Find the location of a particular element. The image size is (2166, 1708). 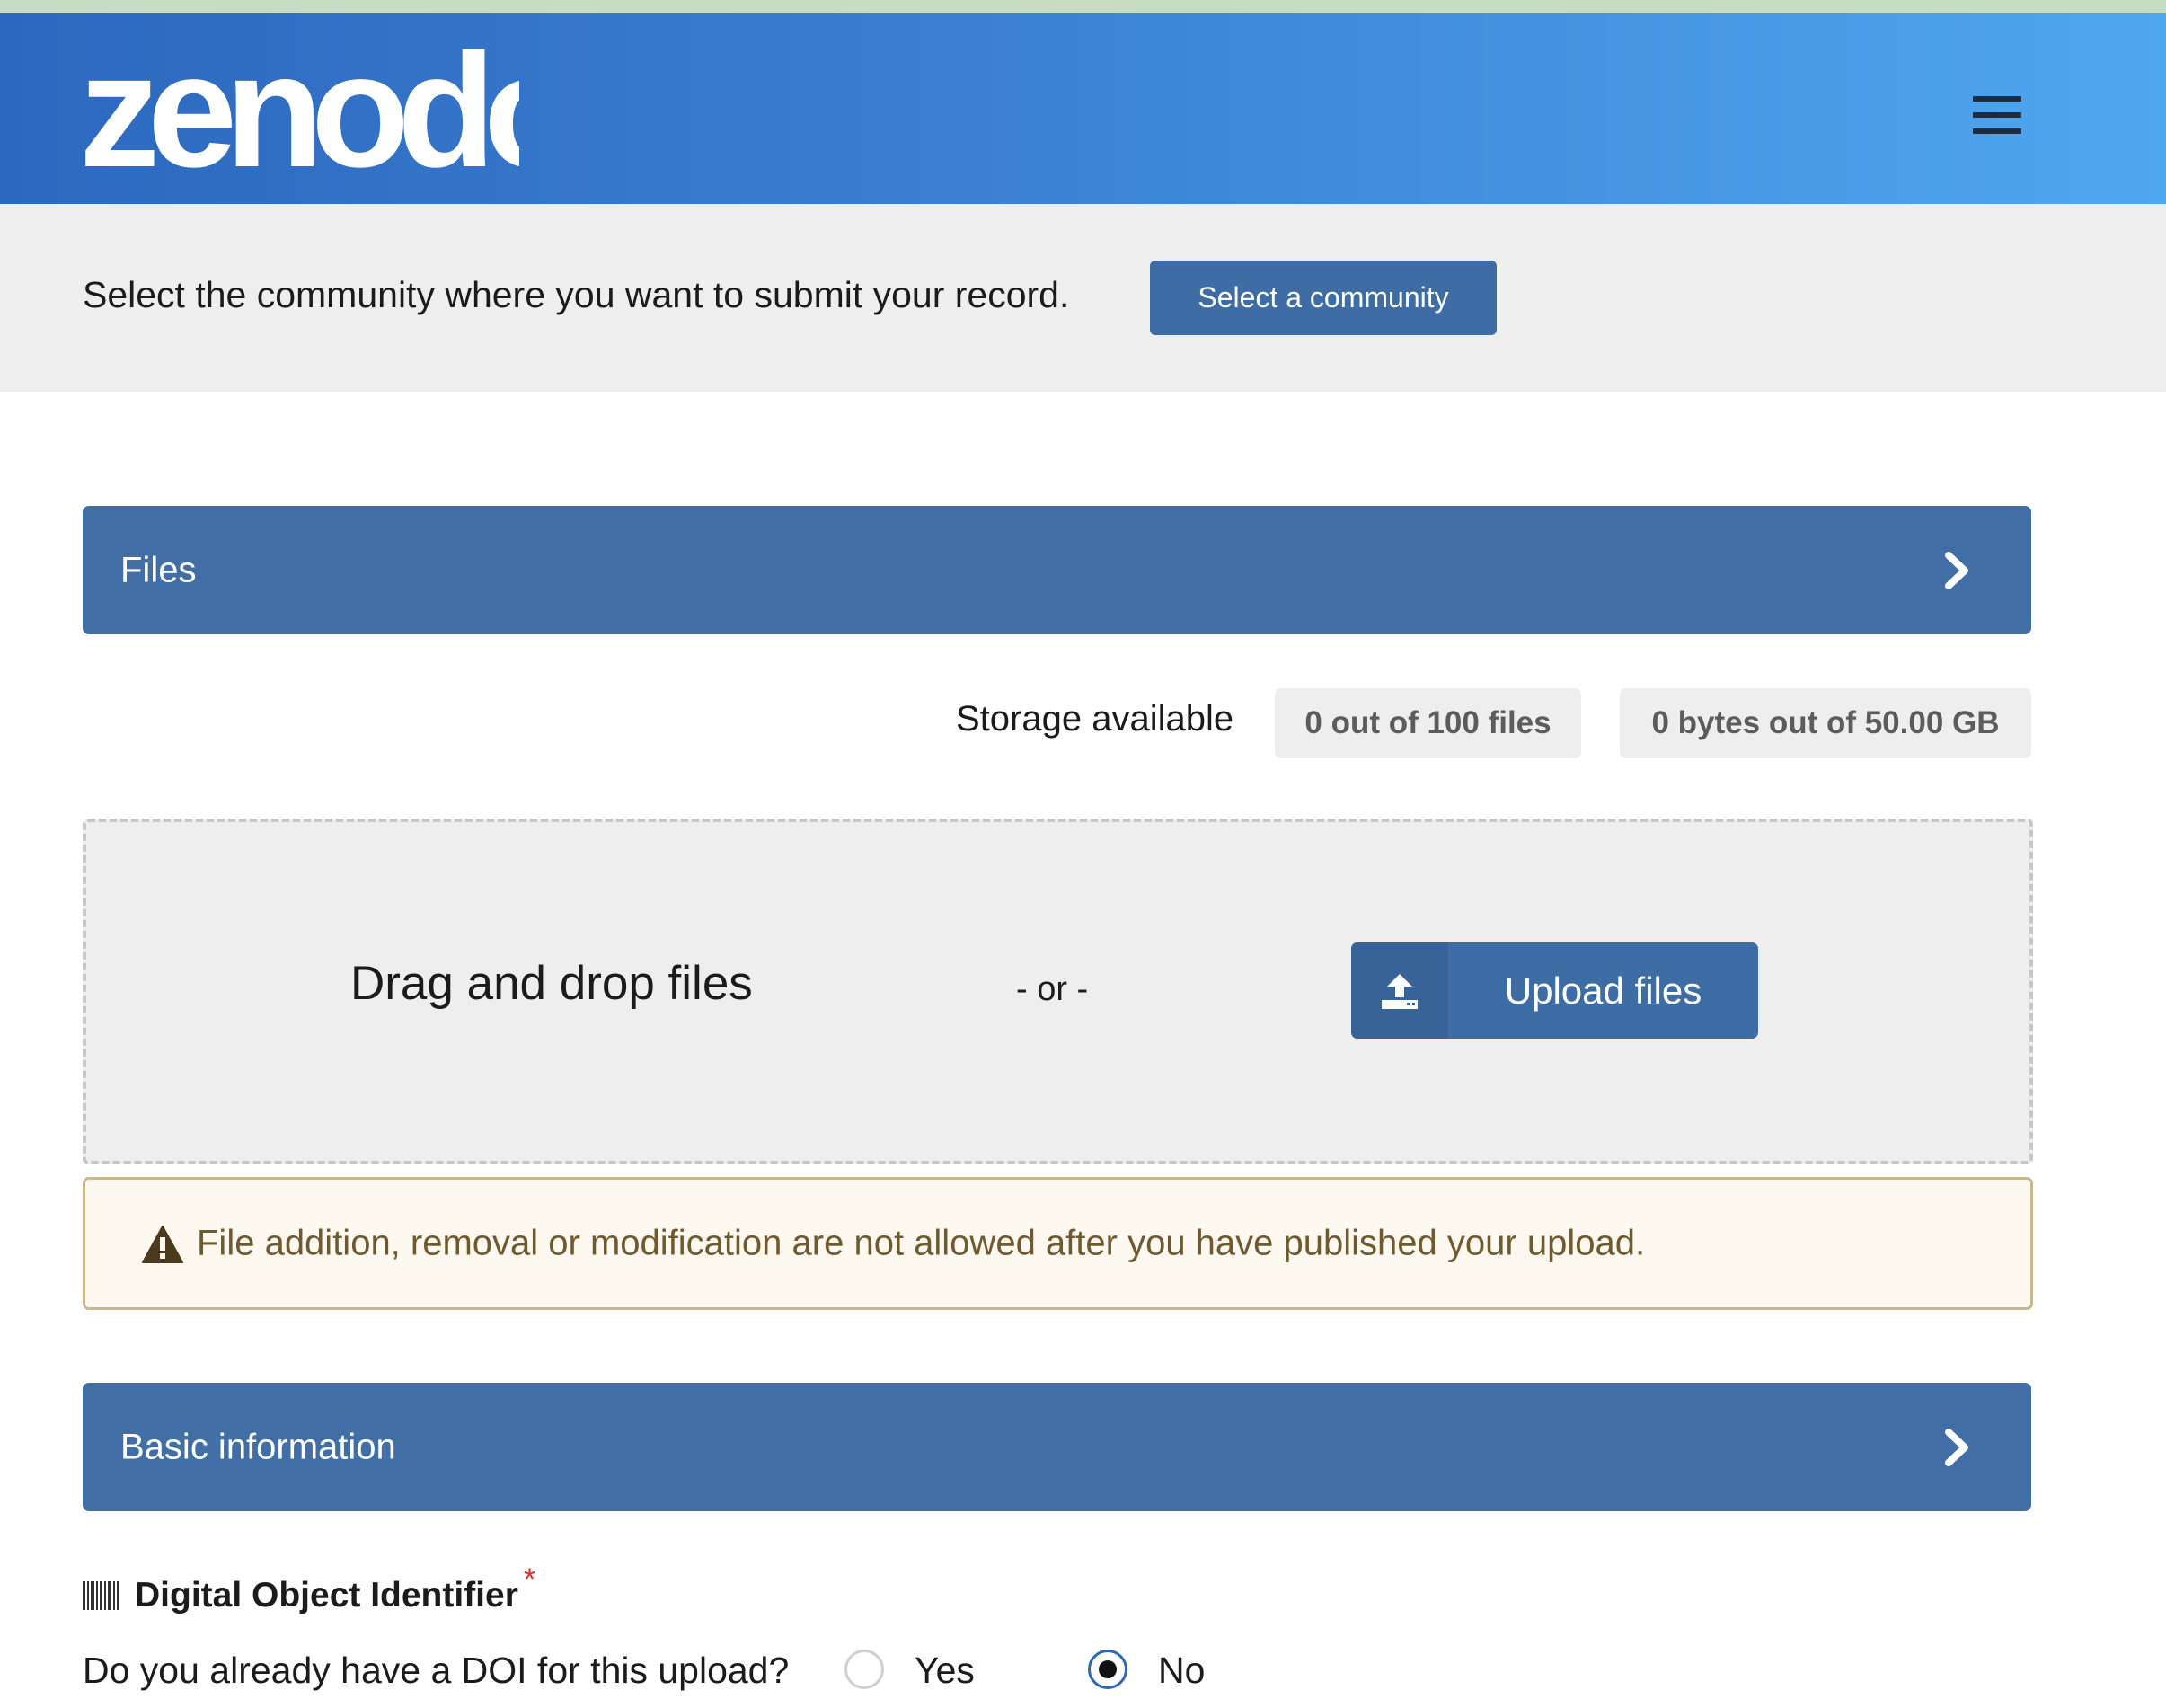

svg-text: zenodo is located at coordinates (299, 107).